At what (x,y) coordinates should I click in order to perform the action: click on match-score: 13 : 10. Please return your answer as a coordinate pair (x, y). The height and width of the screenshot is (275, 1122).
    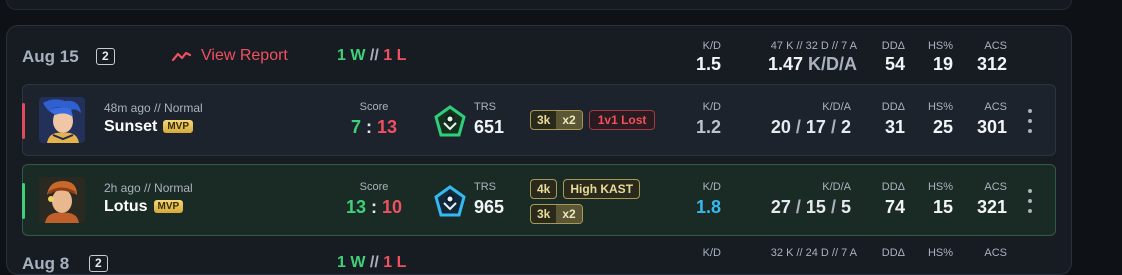
    Looking at the image, I should click on (374, 207).